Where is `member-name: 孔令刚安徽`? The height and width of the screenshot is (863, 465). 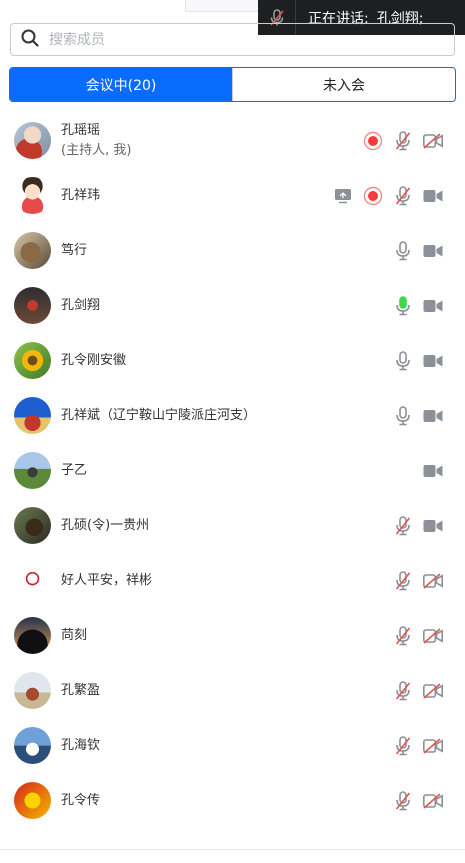 member-name: 孔令刚安徽 is located at coordinates (94, 360).